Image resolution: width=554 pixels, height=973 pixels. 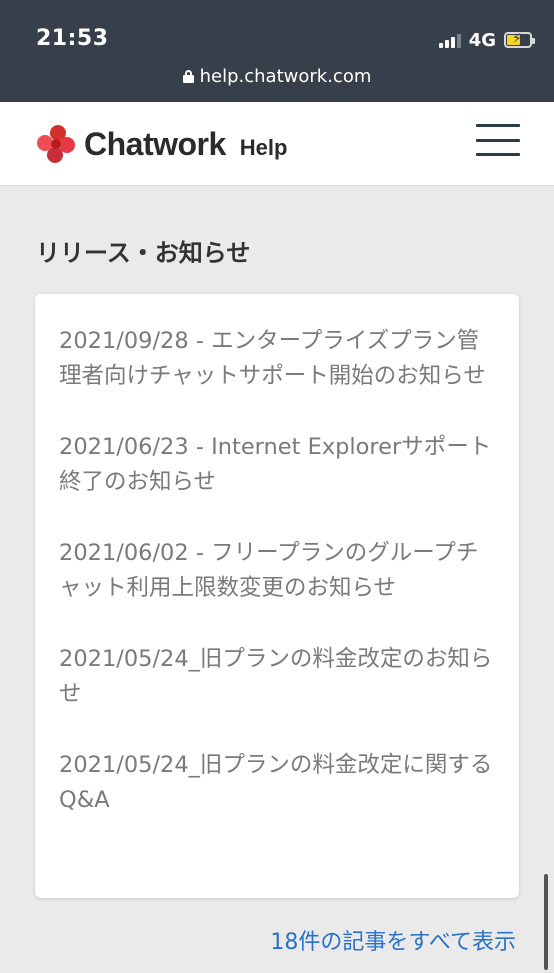 I want to click on signal-strength-icon, so click(x=449, y=40).